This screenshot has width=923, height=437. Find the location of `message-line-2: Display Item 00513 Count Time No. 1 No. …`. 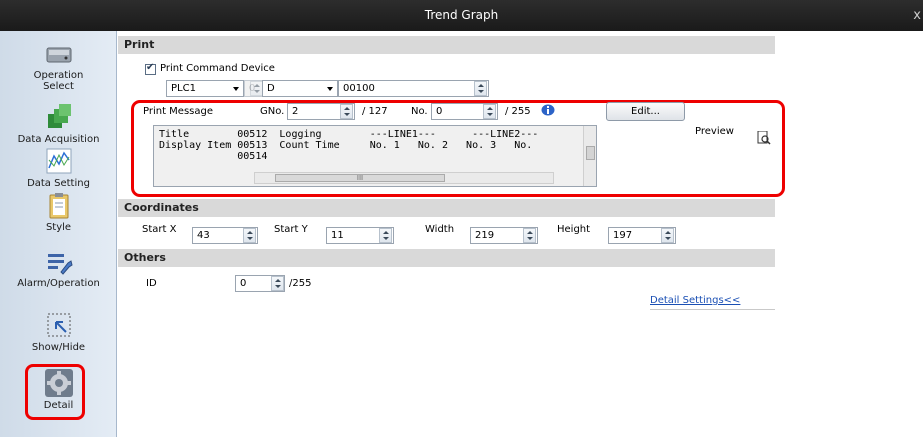

message-line-2: Display Item 00513 Count Time No. 1 No. … is located at coordinates (346, 145).